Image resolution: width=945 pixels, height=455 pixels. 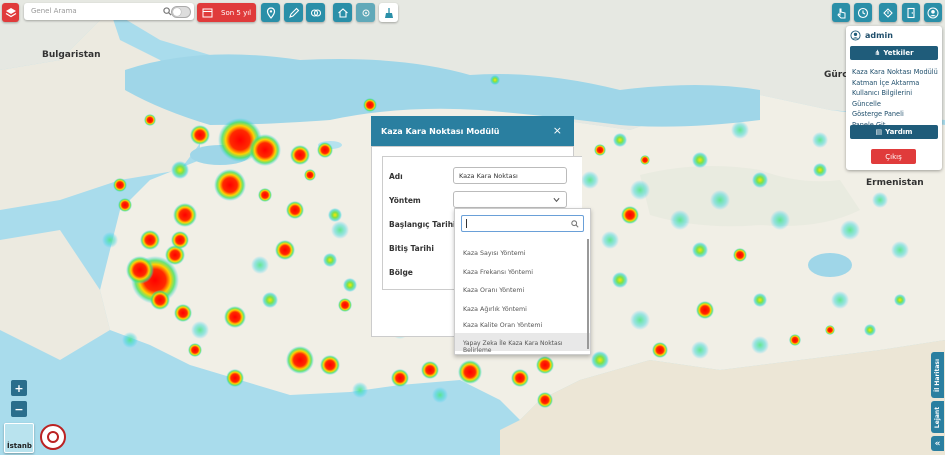 I want to click on target-icon, so click(x=365, y=12).